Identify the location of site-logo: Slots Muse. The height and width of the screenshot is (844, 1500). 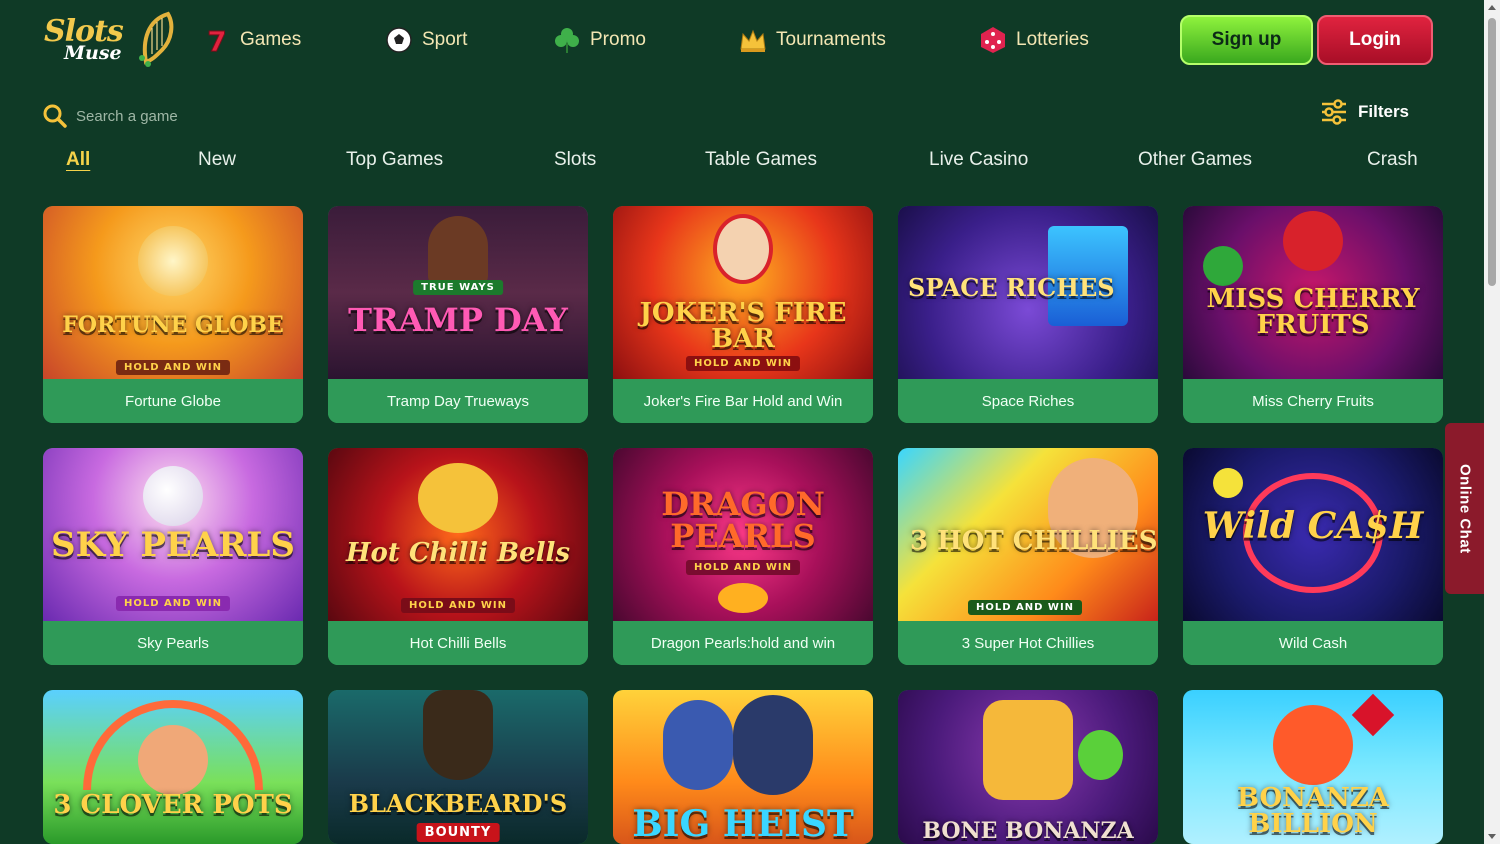
(109, 40).